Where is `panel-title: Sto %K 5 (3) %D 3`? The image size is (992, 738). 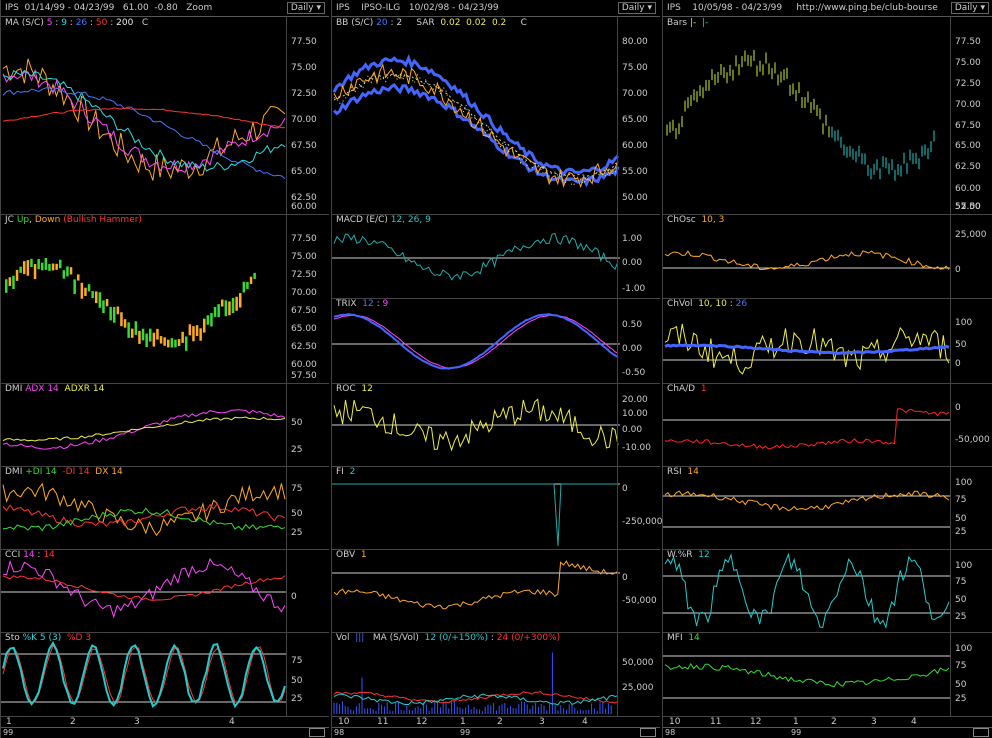 panel-title: Sto %K 5 (3) %D 3 is located at coordinates (48, 638).